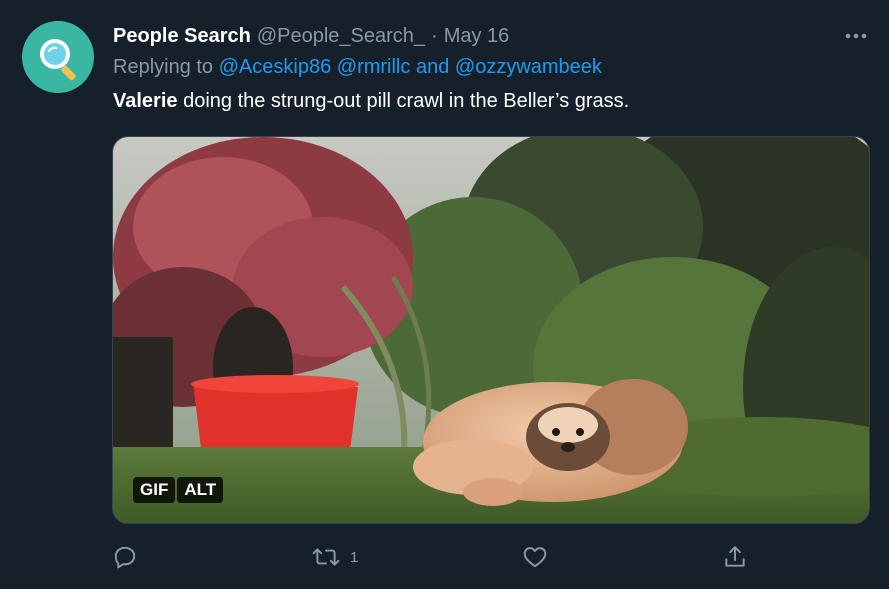 The width and height of the screenshot is (889, 589). I want to click on avatar, so click(58, 57).